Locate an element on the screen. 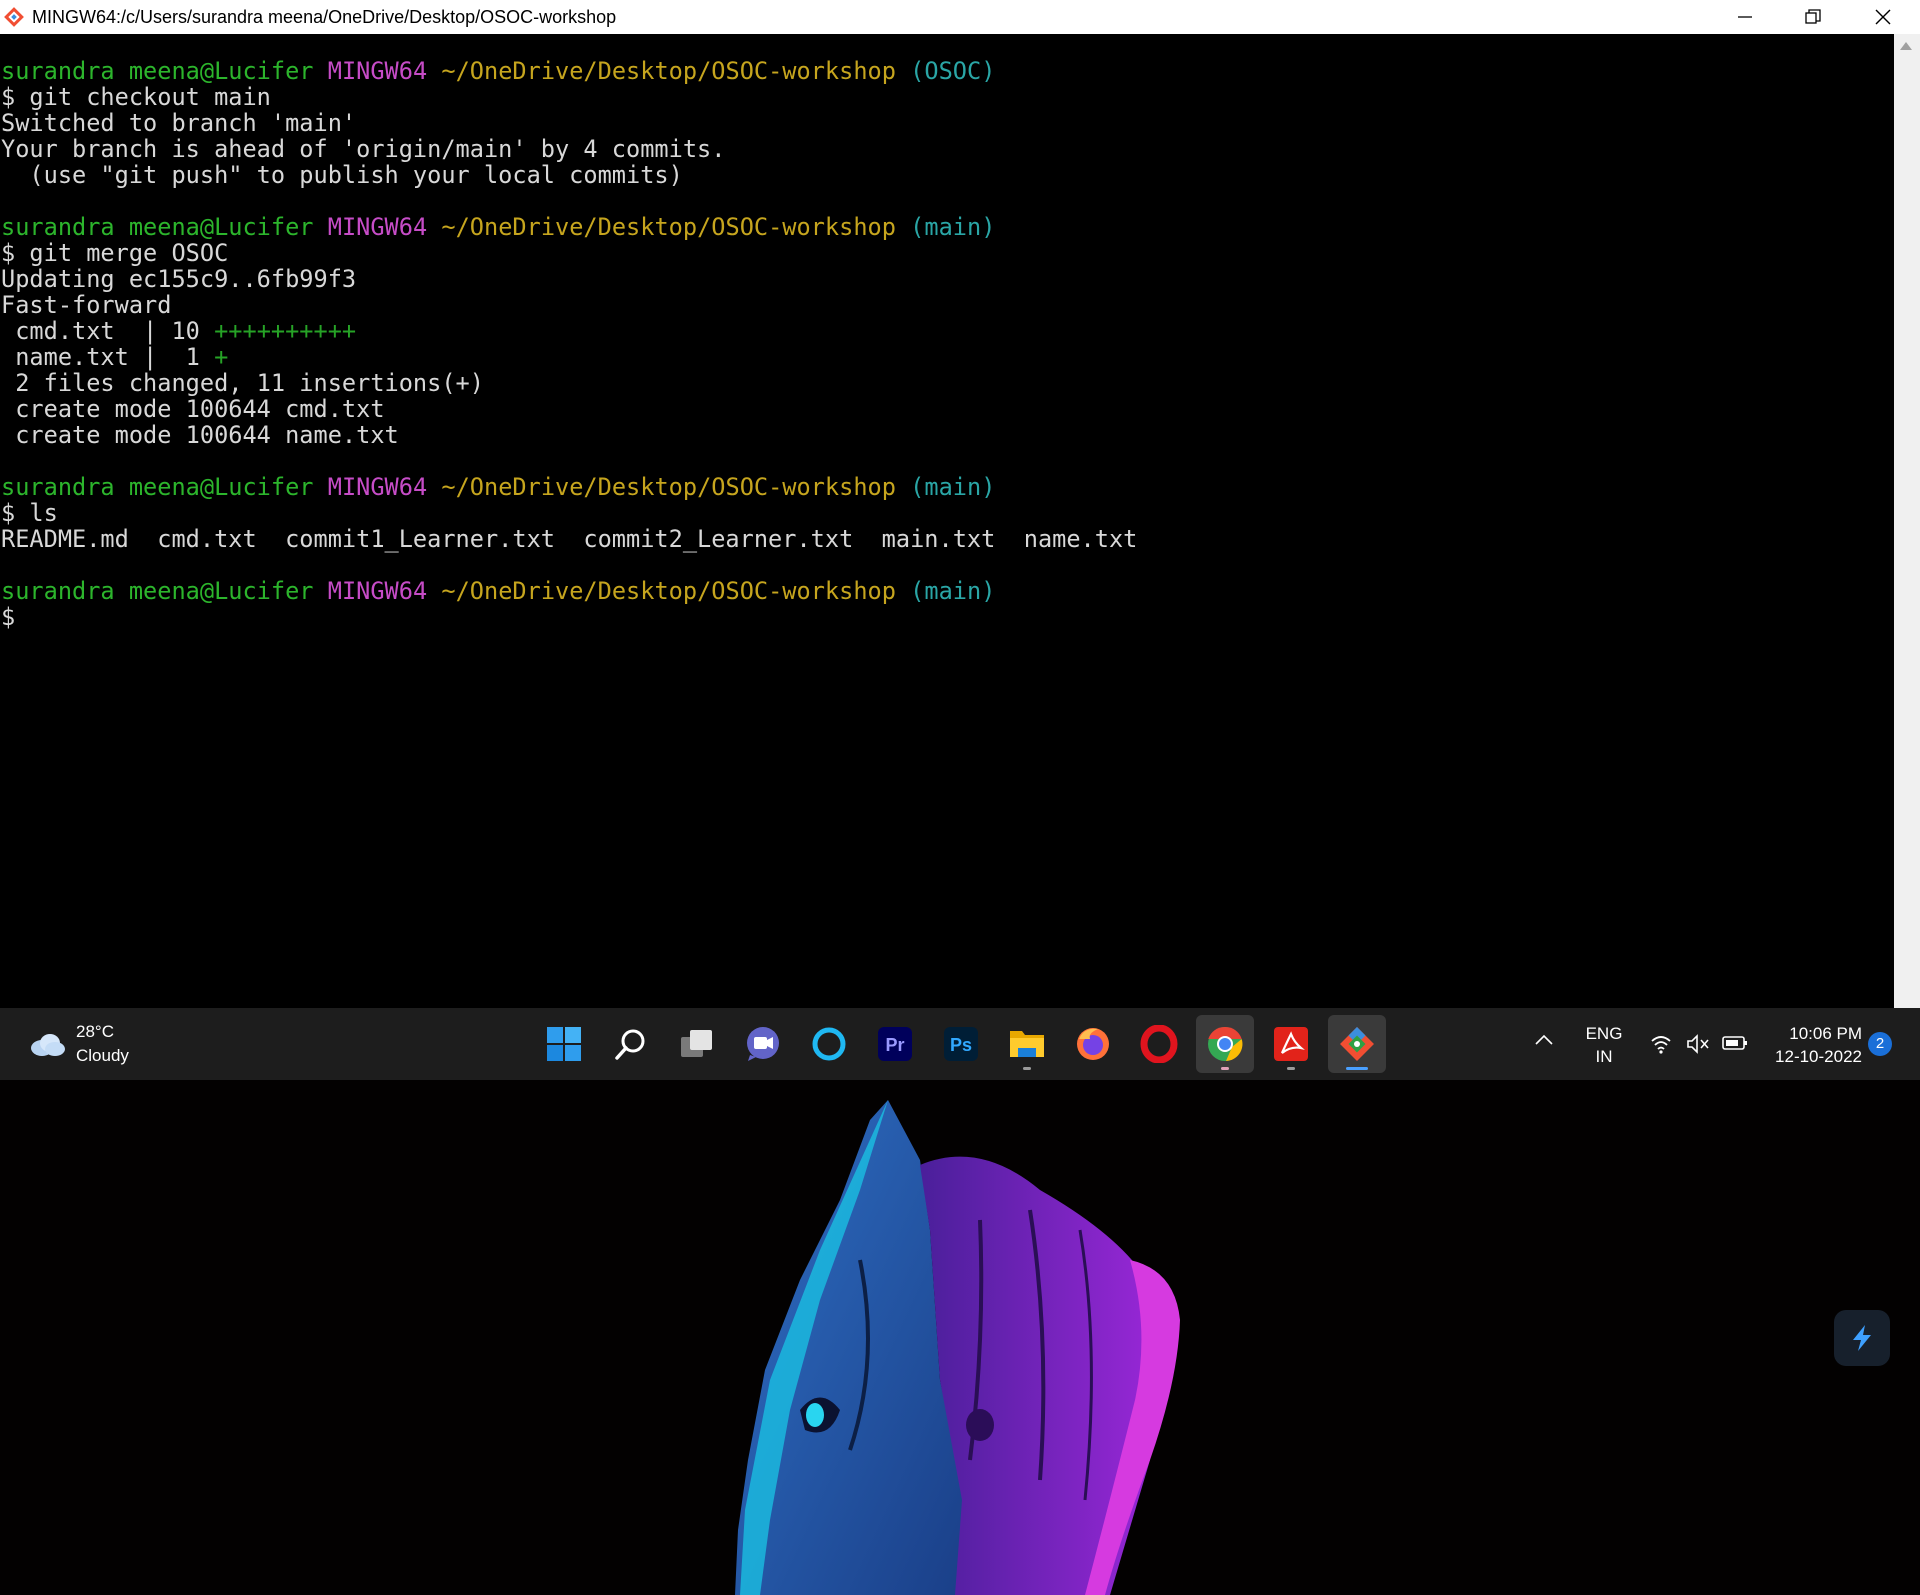  start-icon is located at coordinates (564, 1044).